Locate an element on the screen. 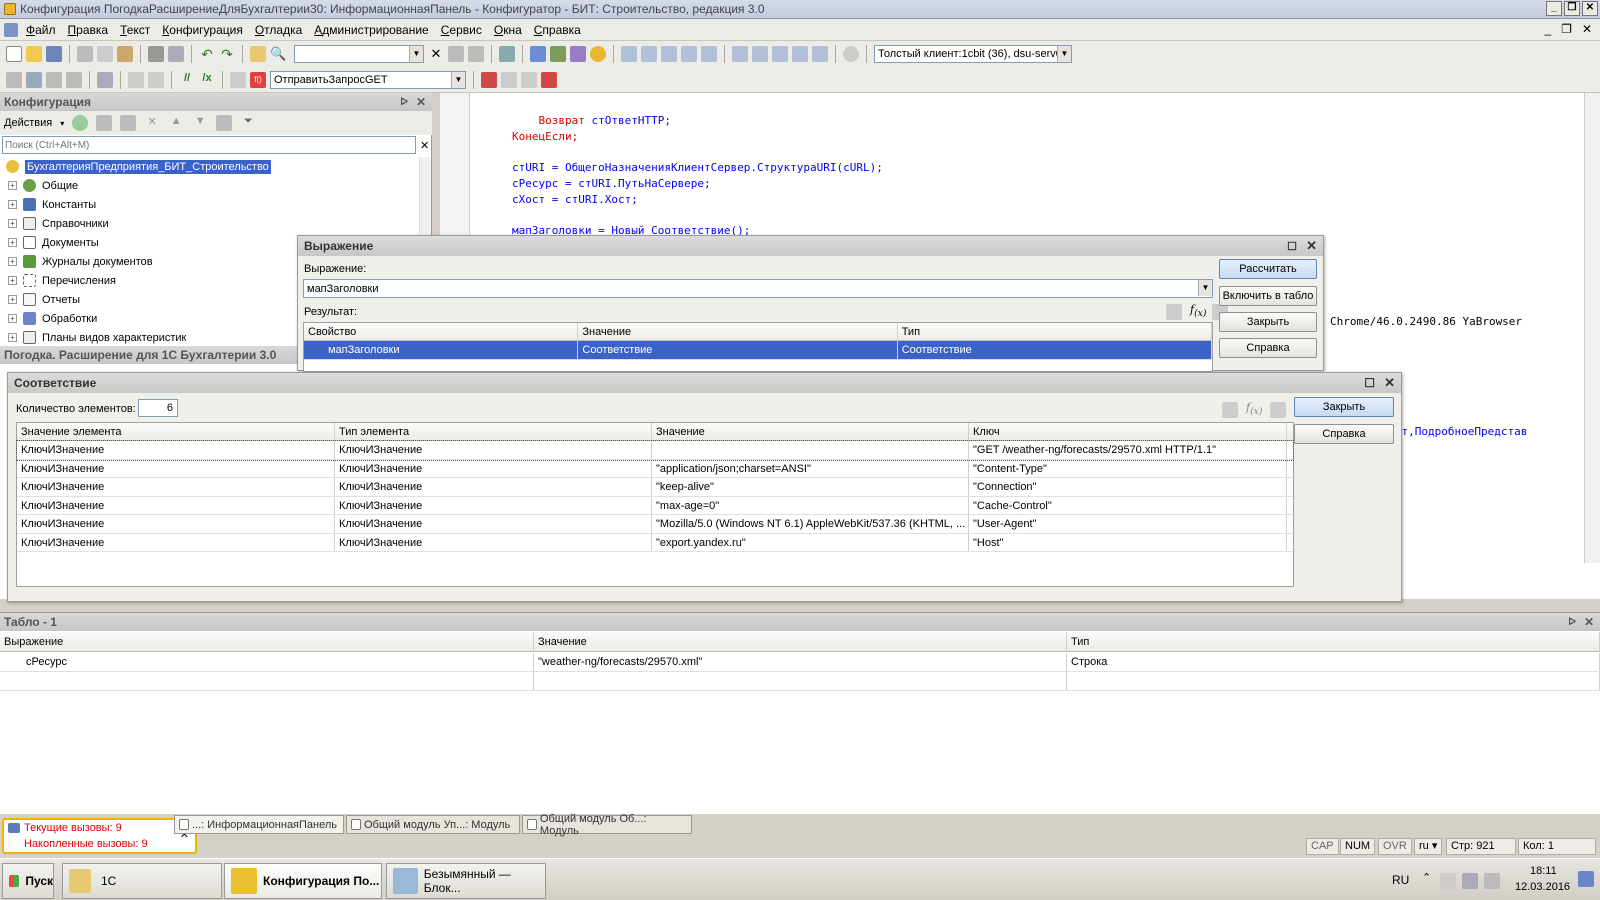 This screenshot has width=1600, height=900. map-a-icon is located at coordinates (1230, 410).